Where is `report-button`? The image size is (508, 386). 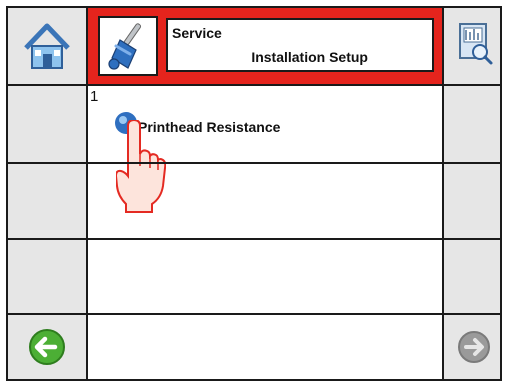
report-button is located at coordinates (472, 46).